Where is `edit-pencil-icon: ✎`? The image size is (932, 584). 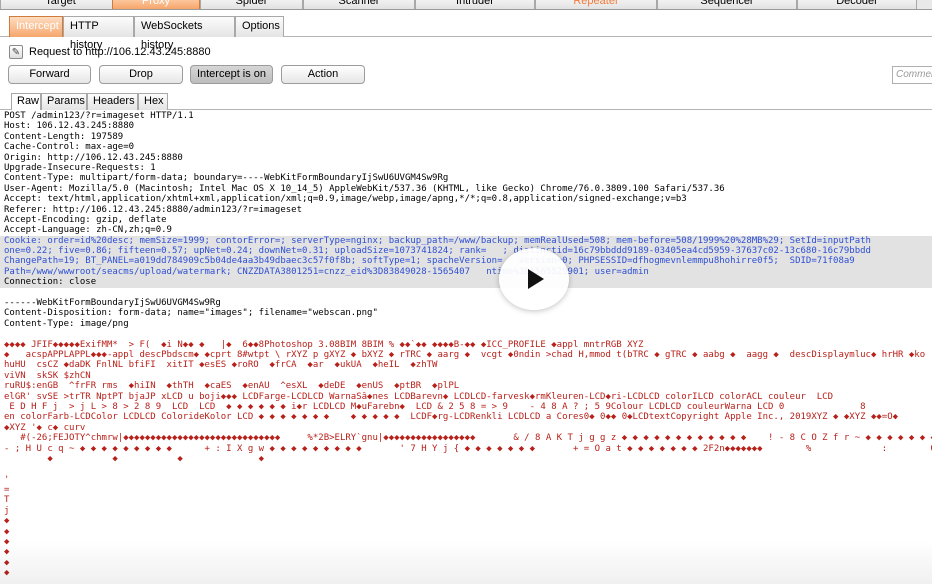
edit-pencil-icon: ✎ is located at coordinates (16, 52).